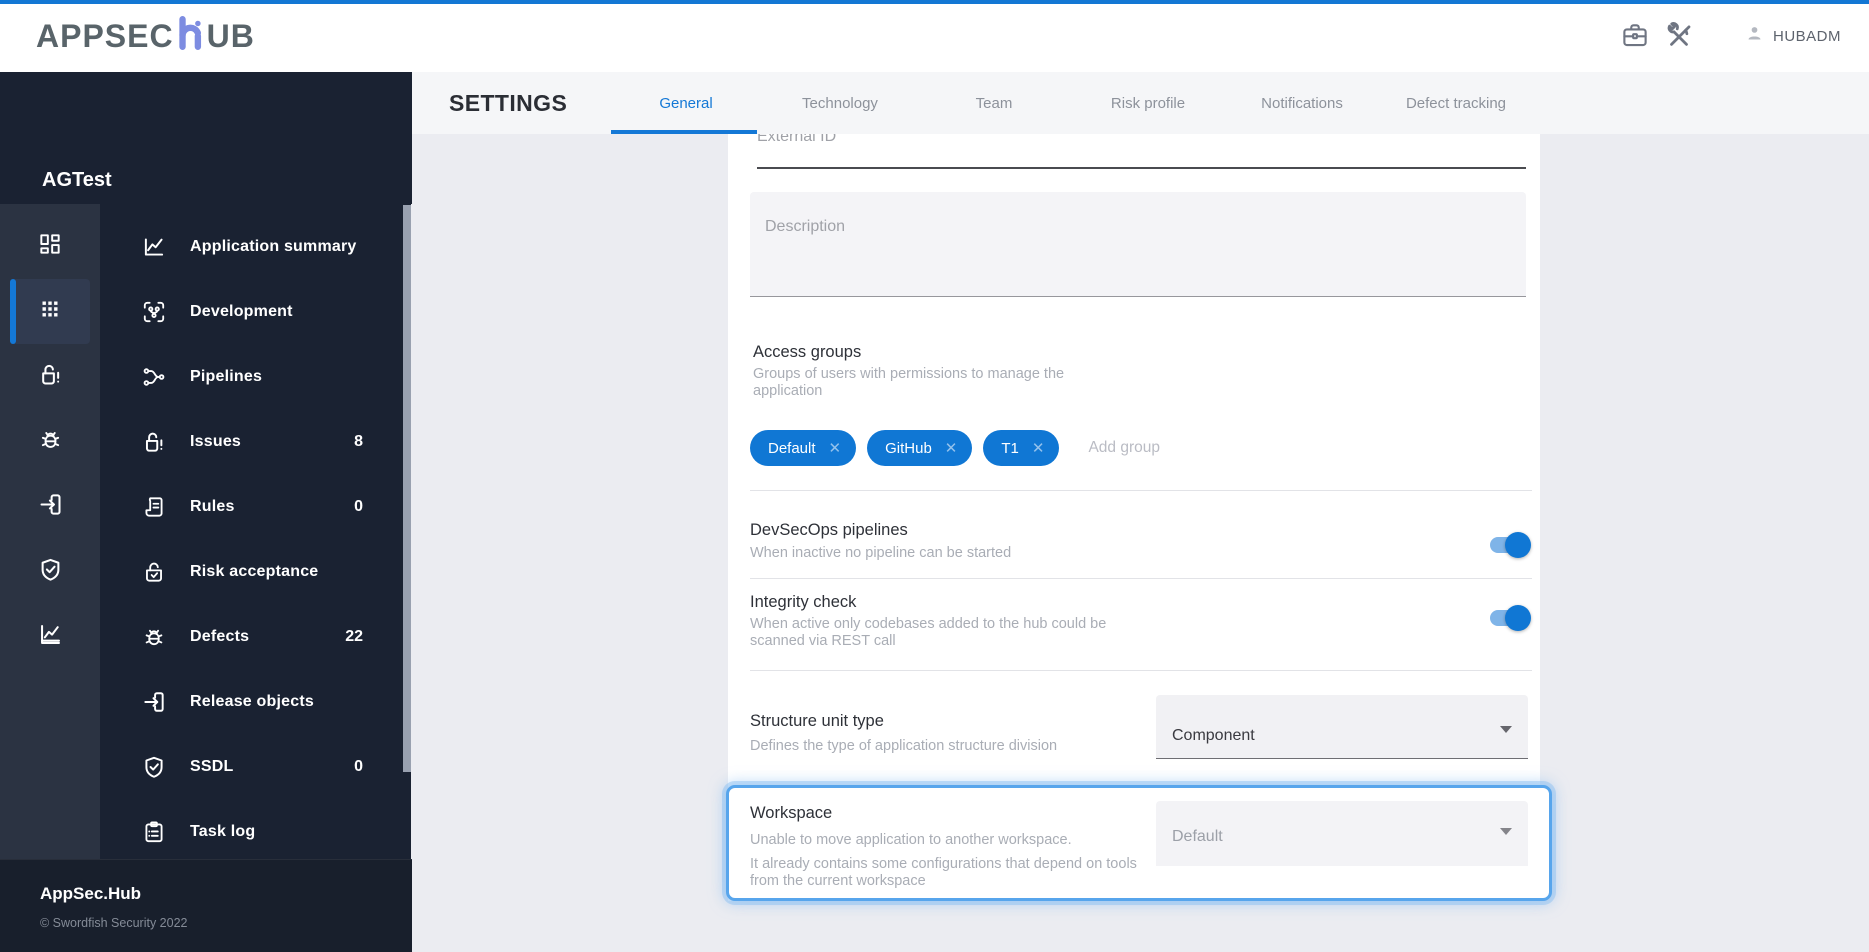  What do you see at coordinates (153, 311) in the screenshot?
I see `code-branch-icon` at bounding box center [153, 311].